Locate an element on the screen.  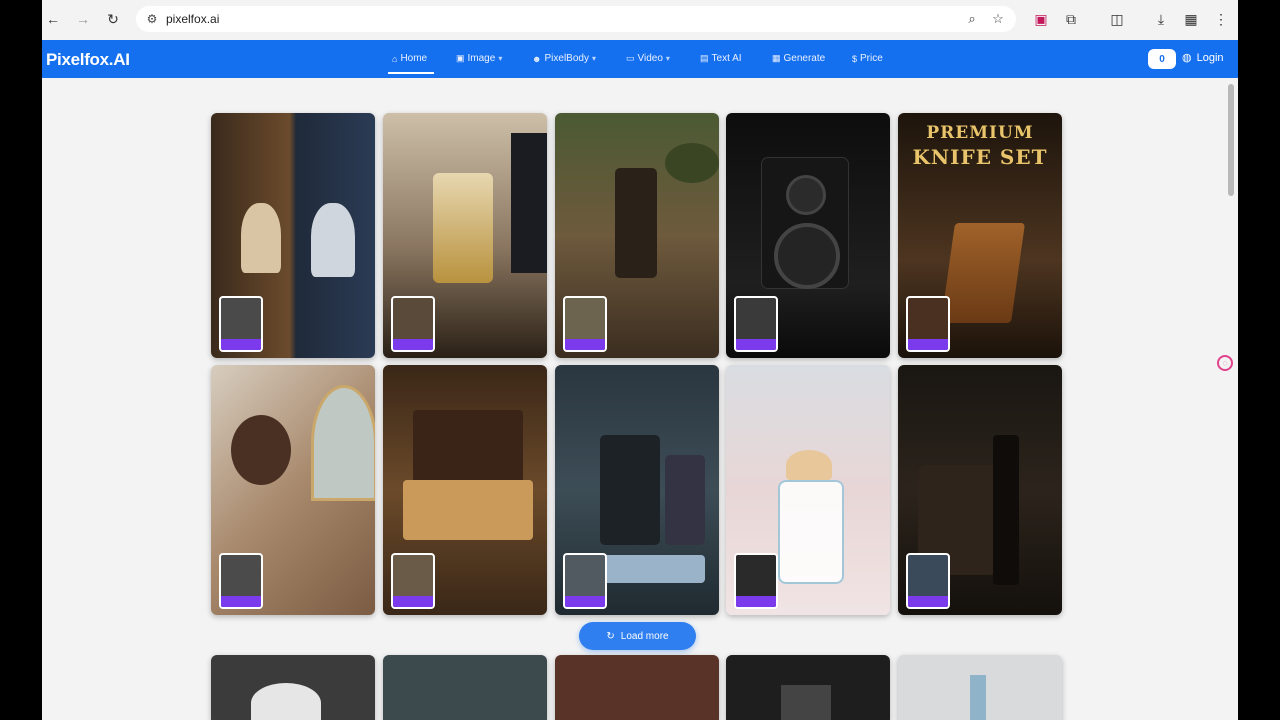
gallery-card-knife-set: PREMIUM KNIFE SET is located at coordinates (980, 235).